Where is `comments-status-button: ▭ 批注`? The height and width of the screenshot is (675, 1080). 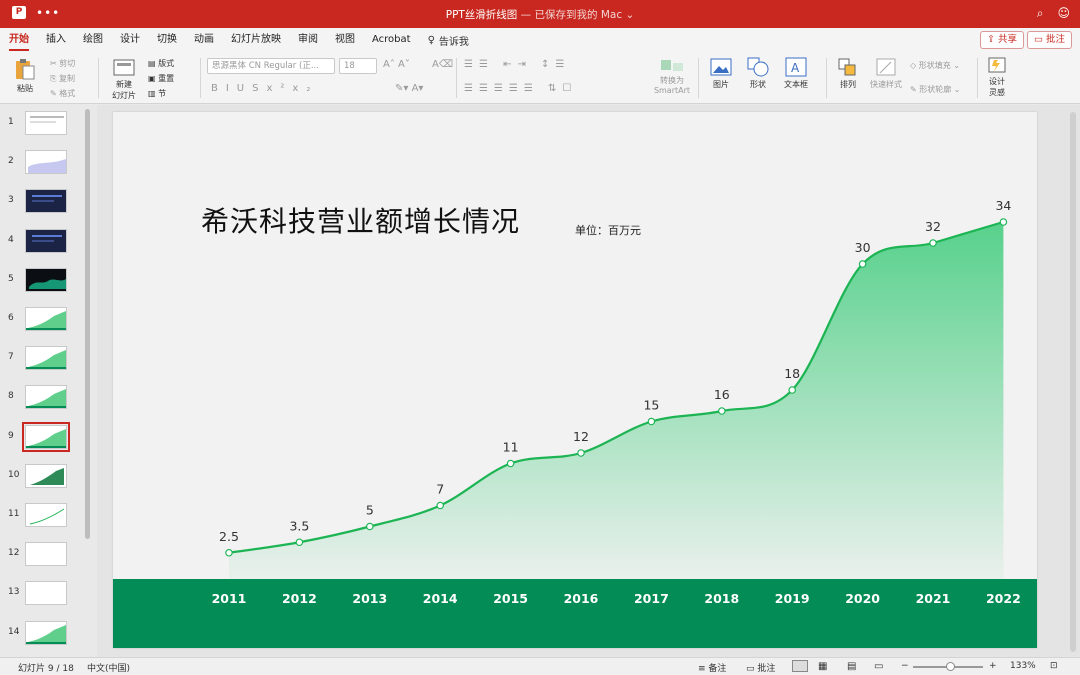
comments-status-button: ▭ 批注 is located at coordinates (760, 667).